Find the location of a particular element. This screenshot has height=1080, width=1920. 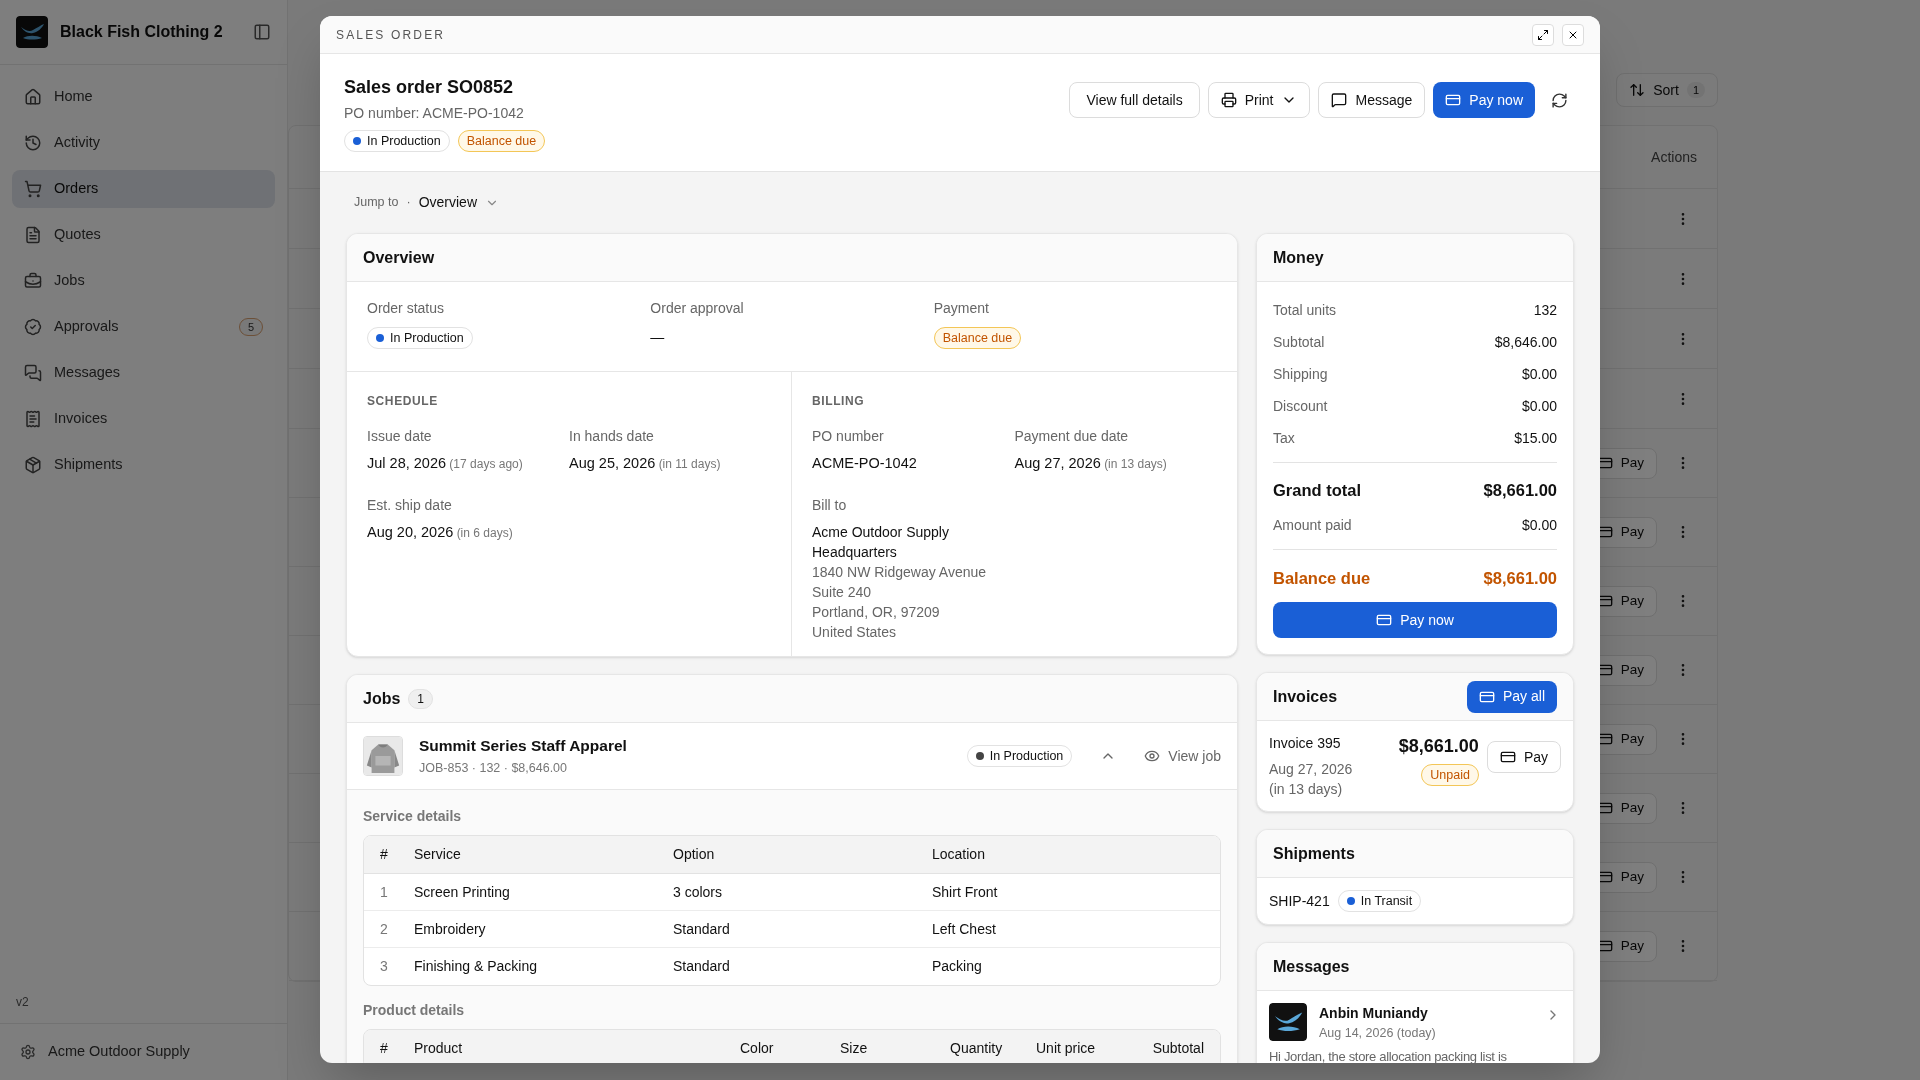

home-icon is located at coordinates (33, 97).